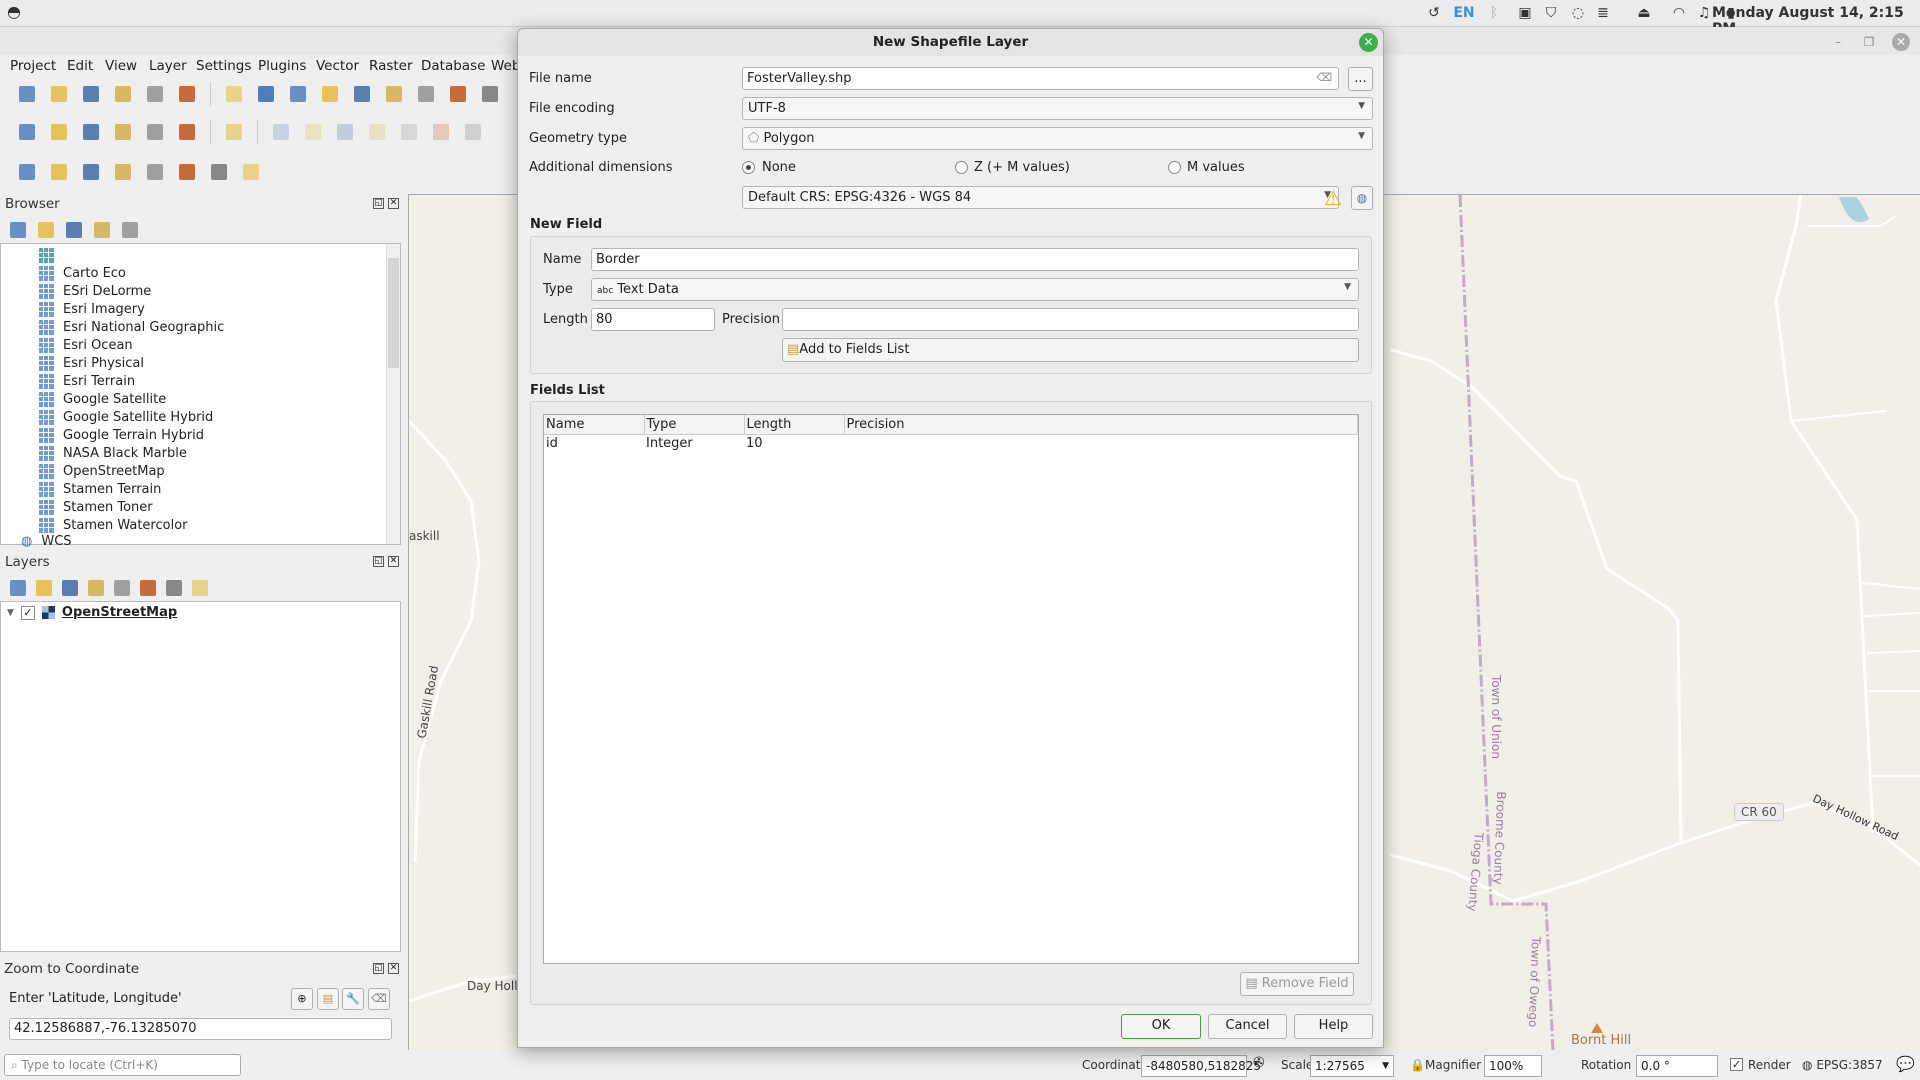  I want to click on browser-item: Esri Imagery, so click(92, 309).